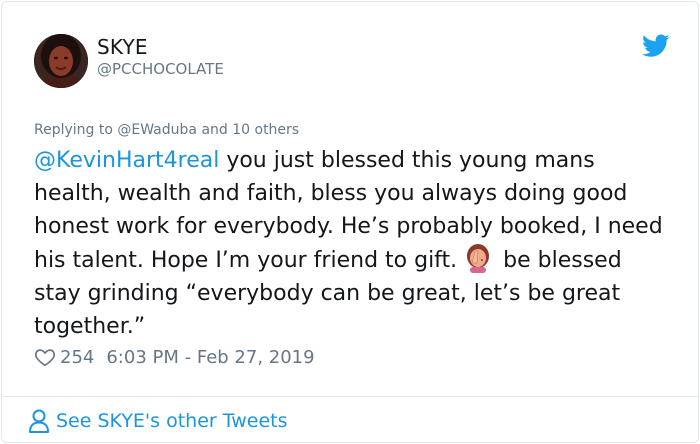 Image resolution: width=700 pixels, height=444 pixels. What do you see at coordinates (39, 421) in the screenshot?
I see `person-icon` at bounding box center [39, 421].